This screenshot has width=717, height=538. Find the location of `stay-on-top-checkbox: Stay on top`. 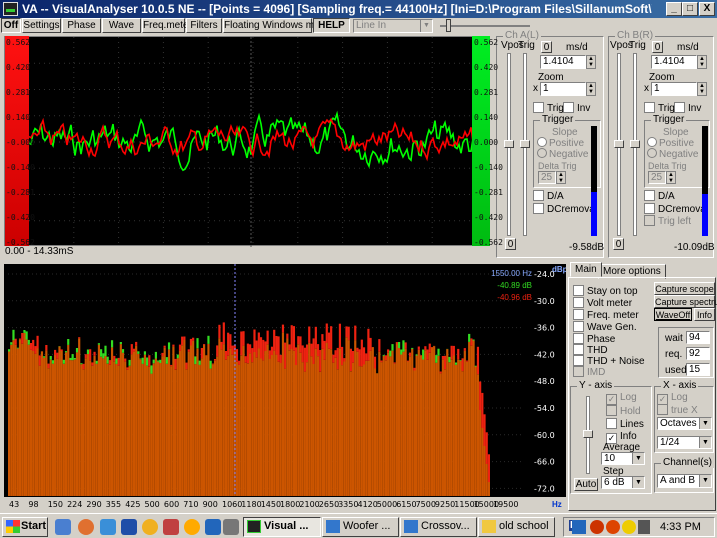

stay-on-top-checkbox: Stay on top is located at coordinates (605, 291).